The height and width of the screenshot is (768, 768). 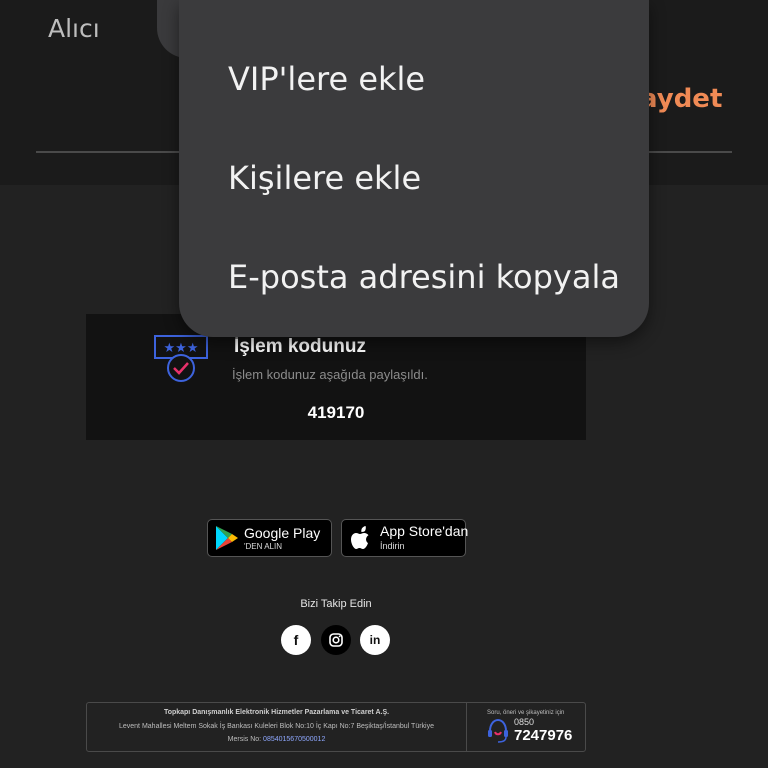 I want to click on app-store-label: App Store'dan, so click(x=424, y=531).